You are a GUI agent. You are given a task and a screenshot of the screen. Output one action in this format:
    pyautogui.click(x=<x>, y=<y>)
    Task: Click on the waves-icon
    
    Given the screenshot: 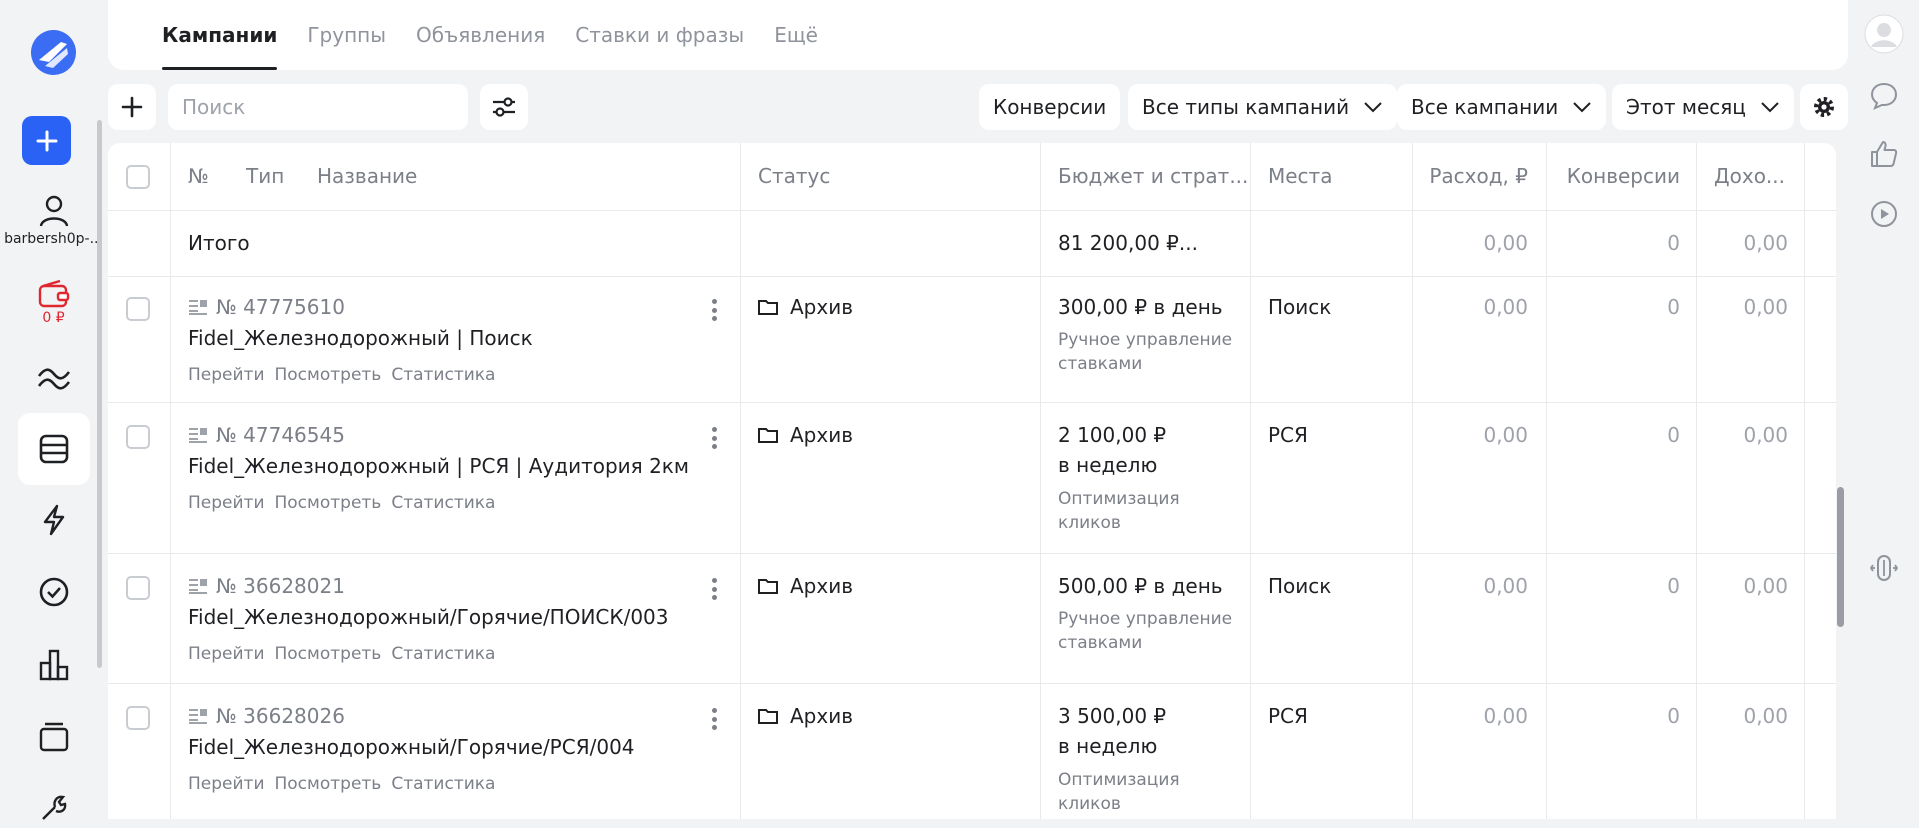 What is the action you would take?
    pyautogui.click(x=54, y=378)
    